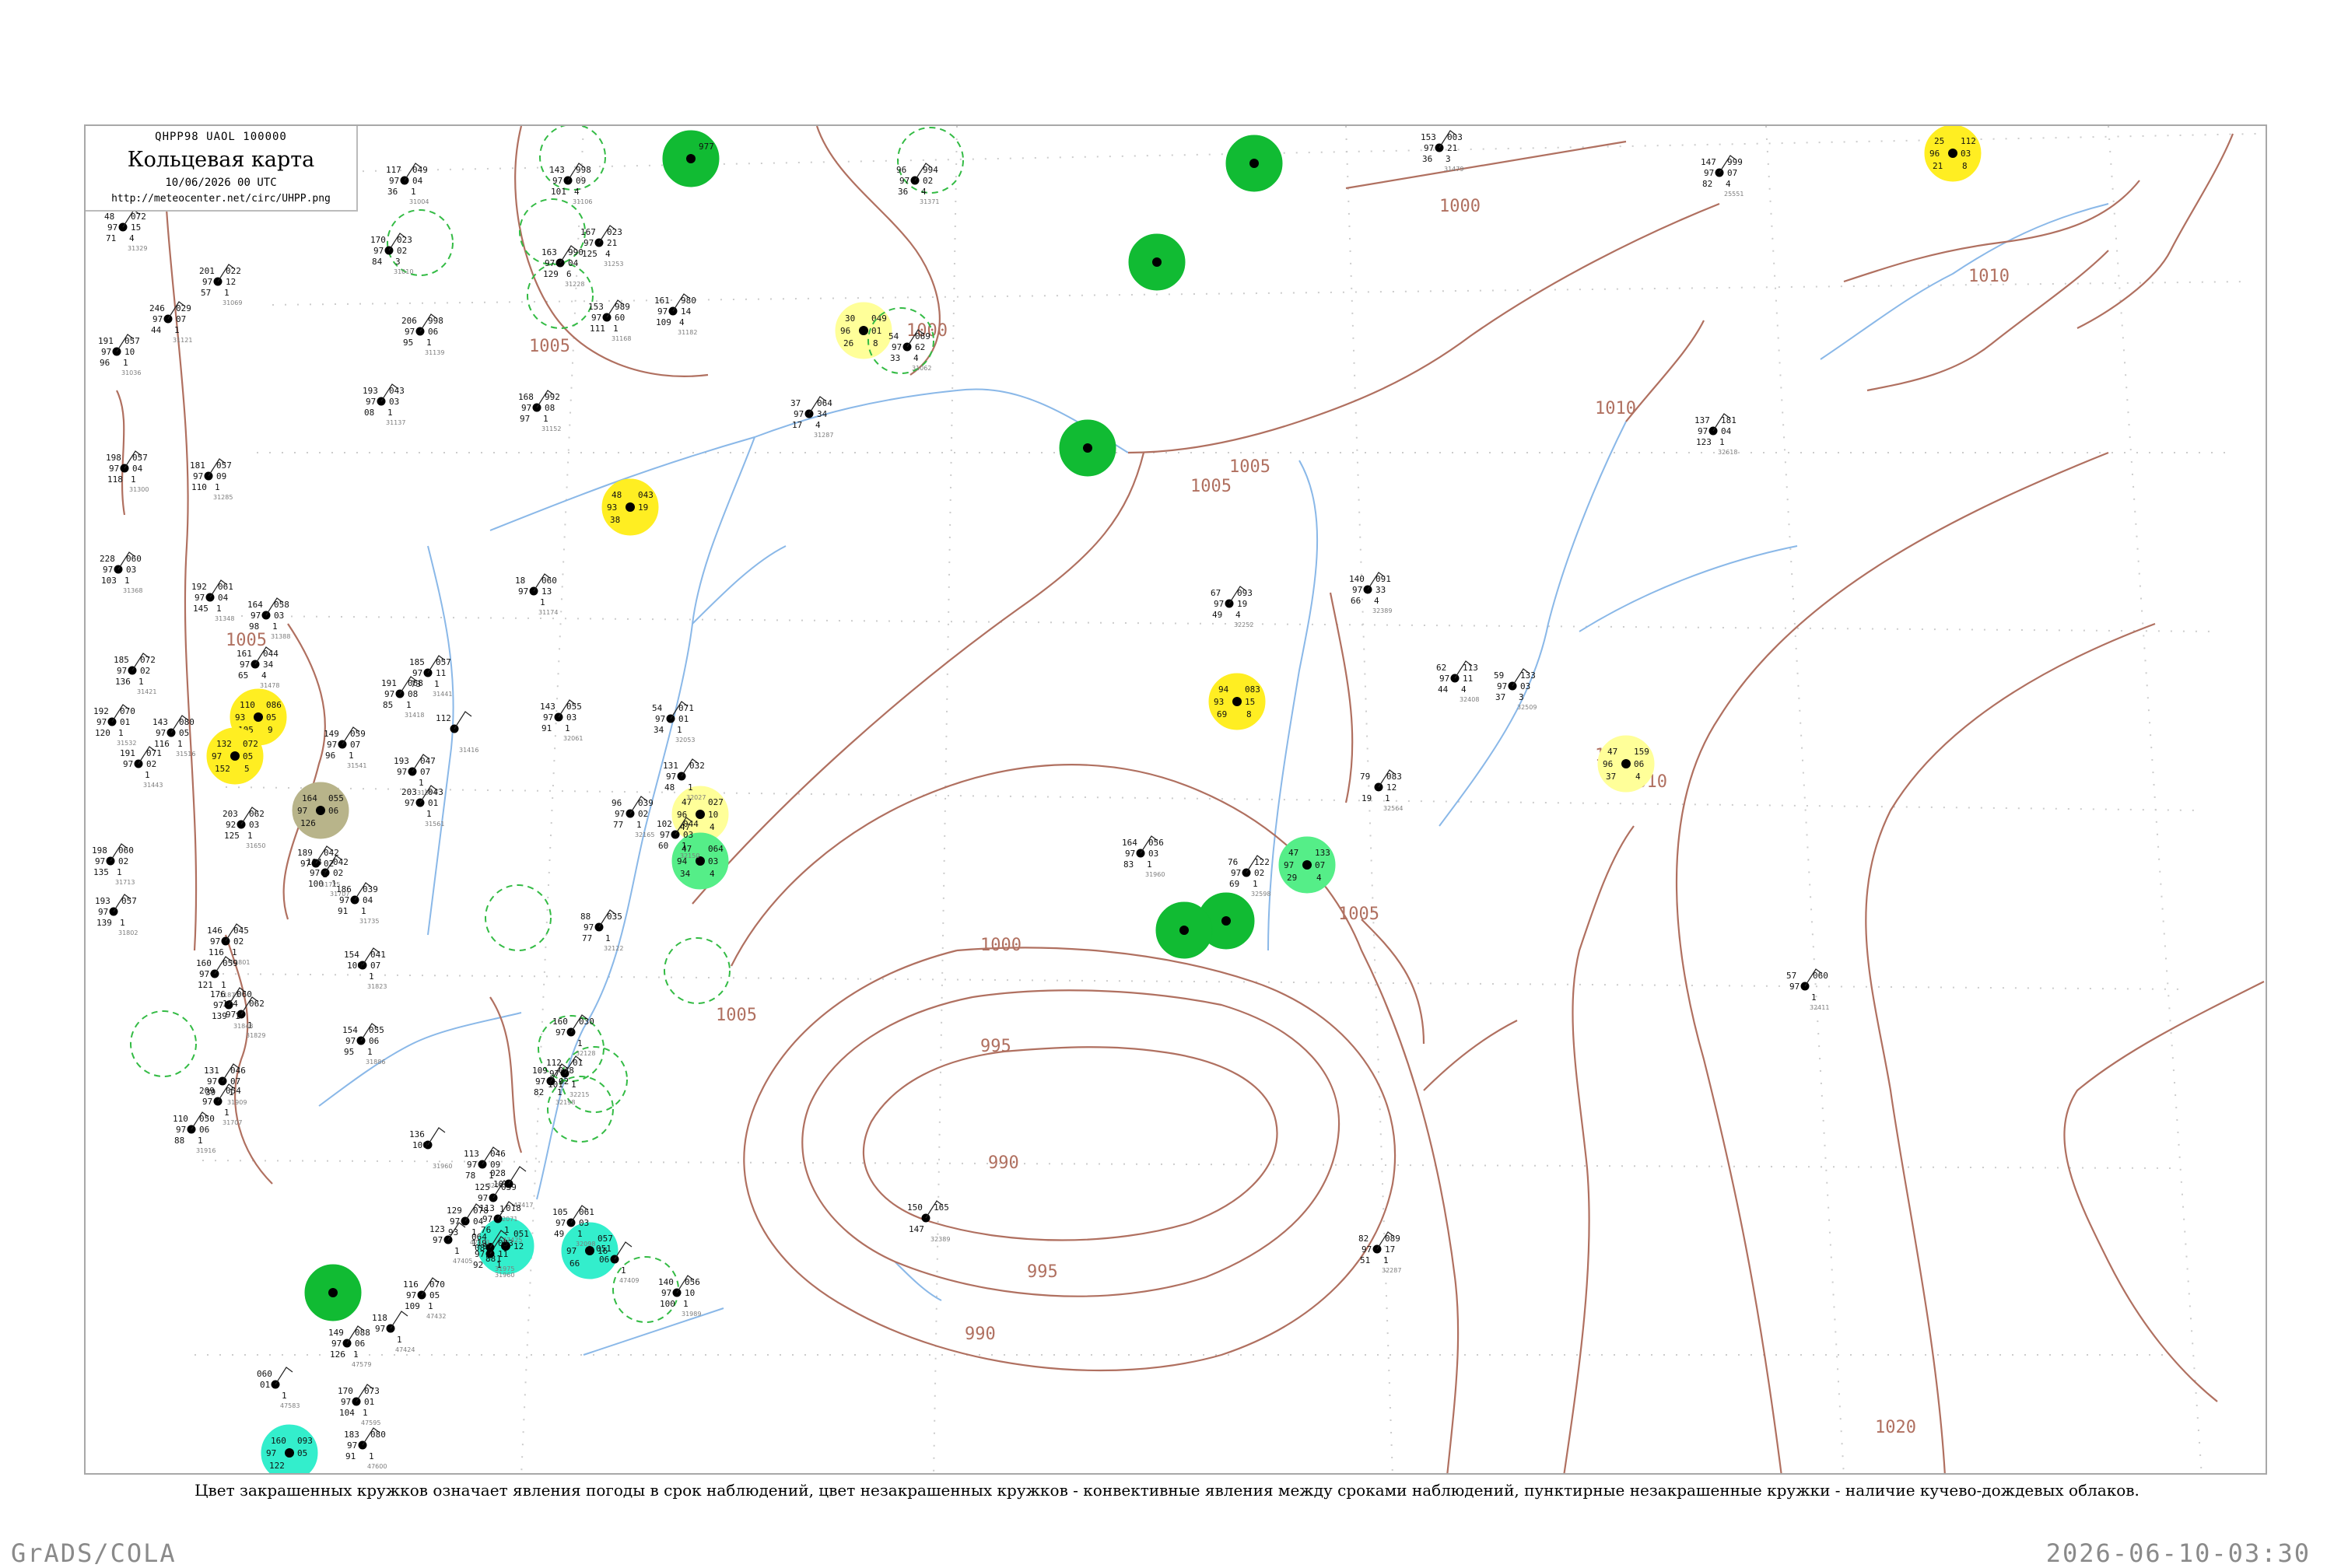 This screenshot has width=2334, height=1568. I want to click on dewpoint: 136, so click(123, 682).